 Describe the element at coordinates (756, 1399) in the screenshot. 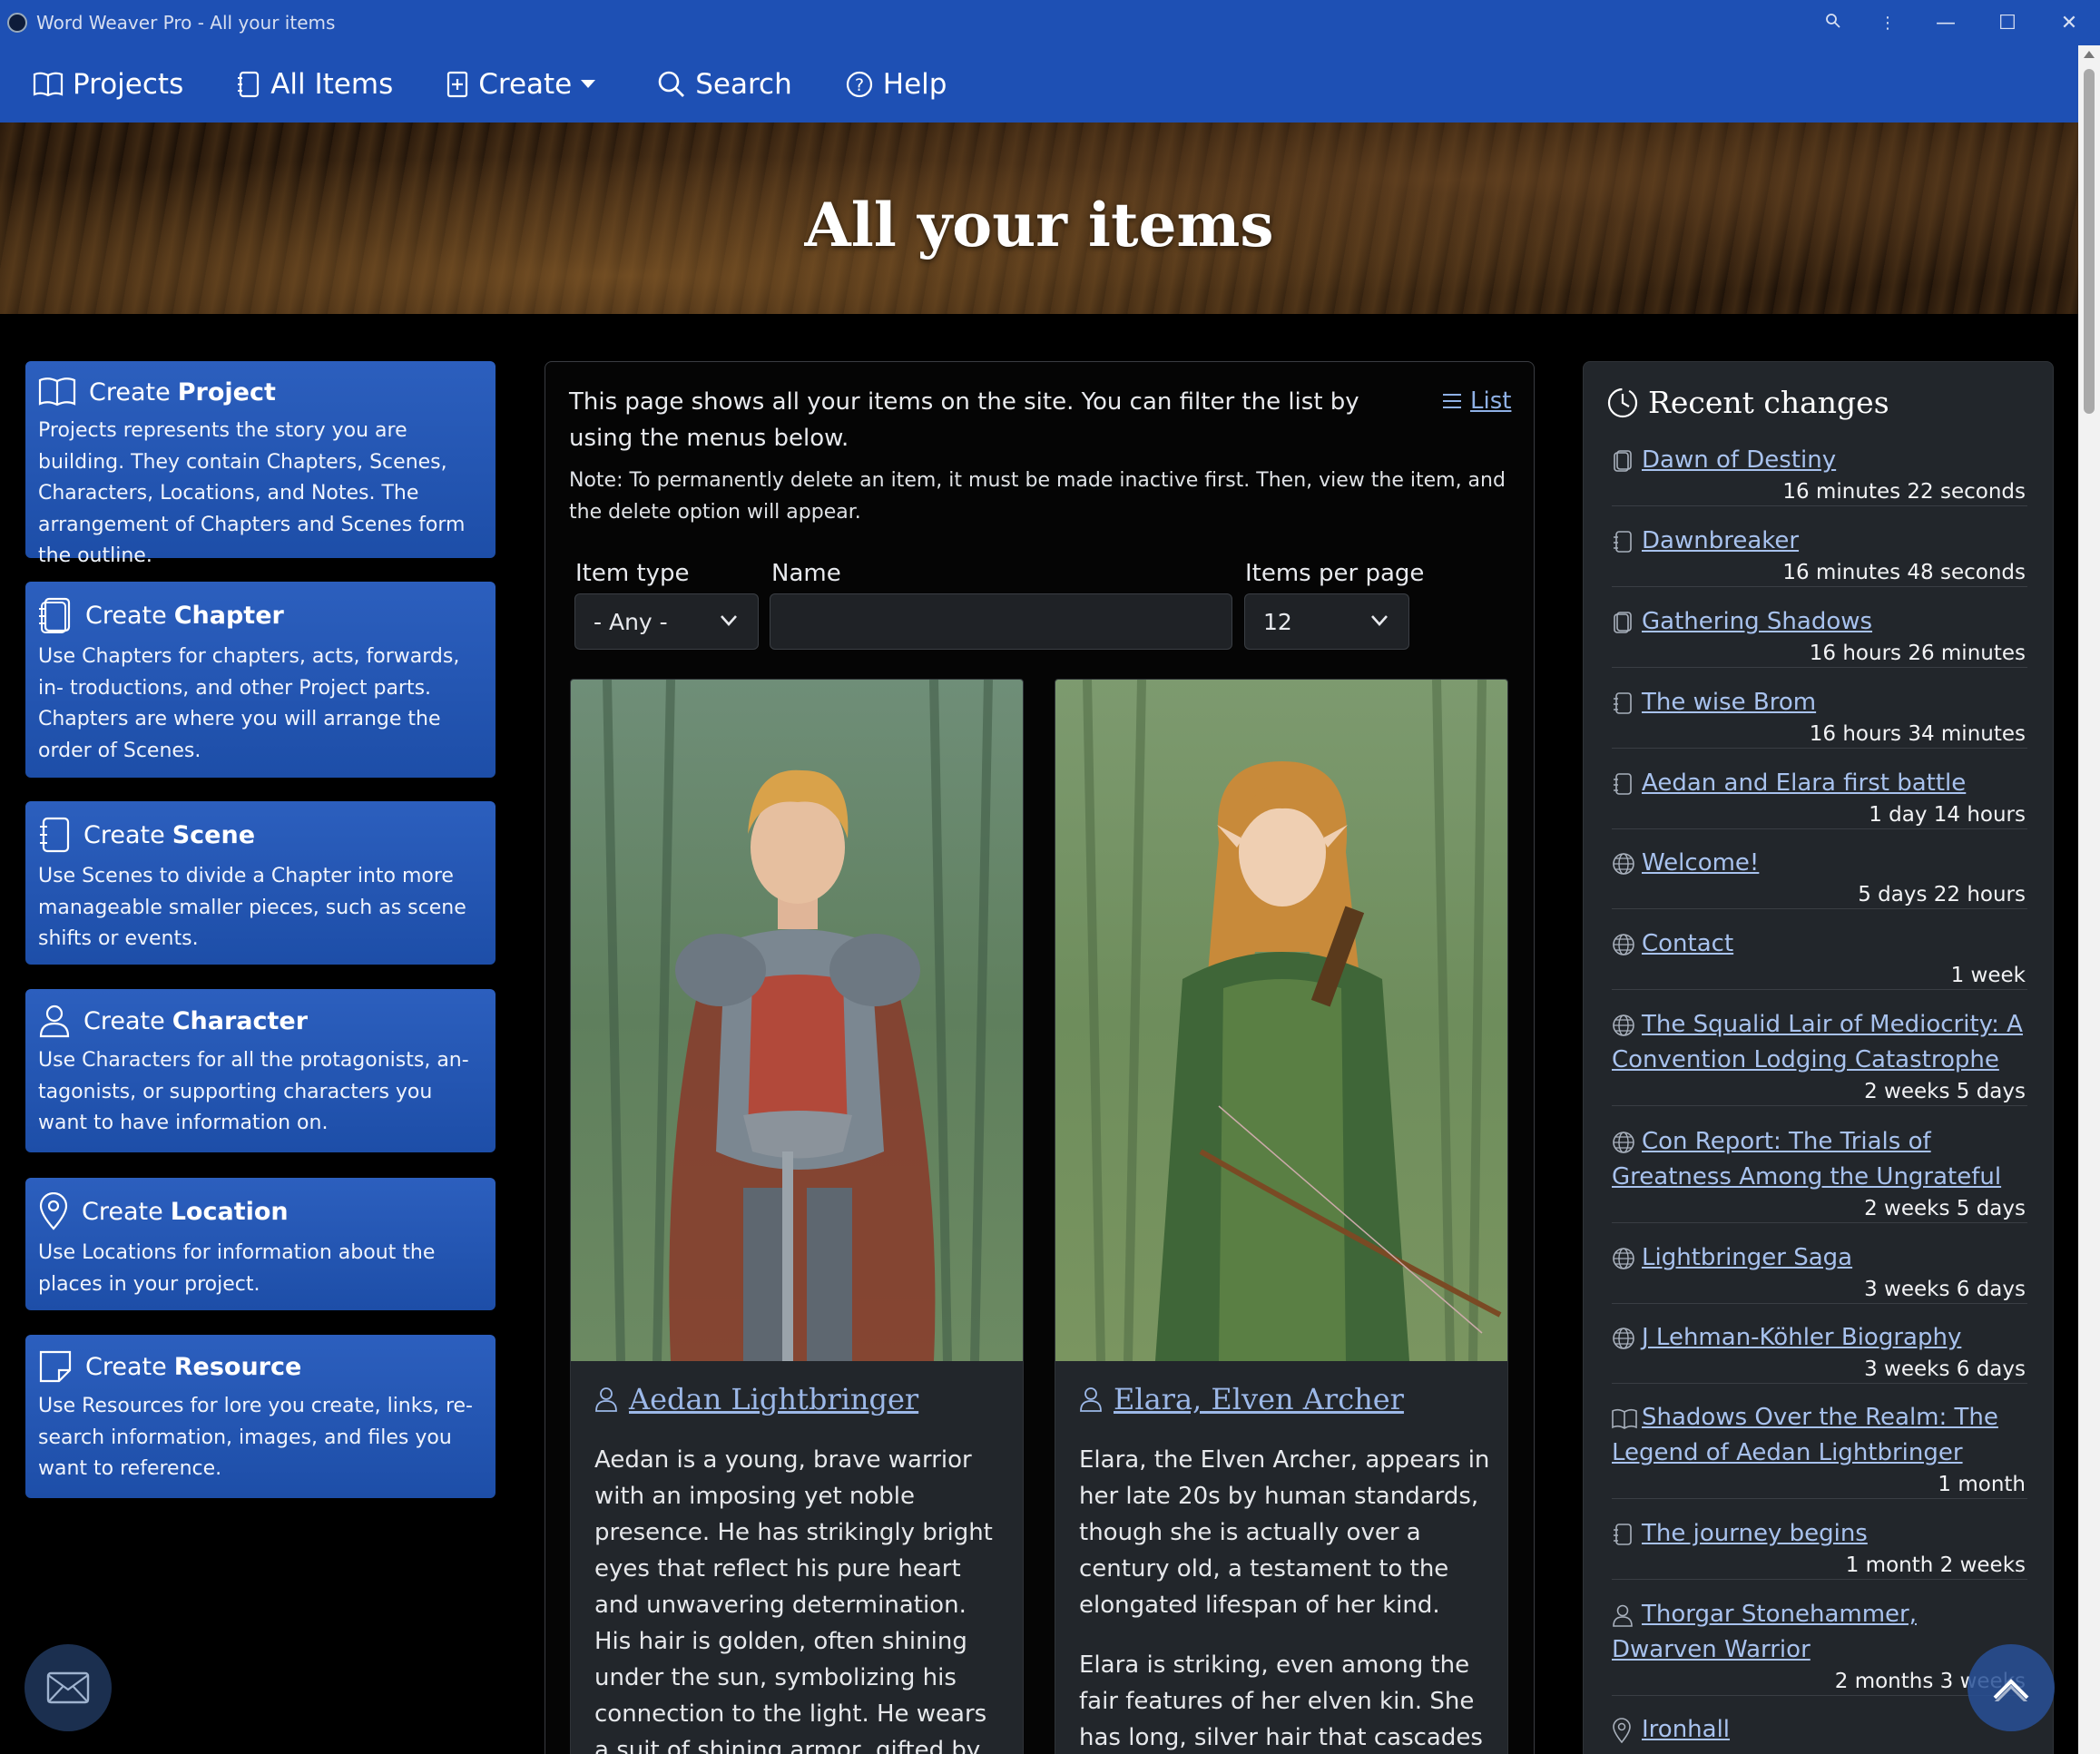

I see `item-title-link: Aedan Lightbringer` at that location.